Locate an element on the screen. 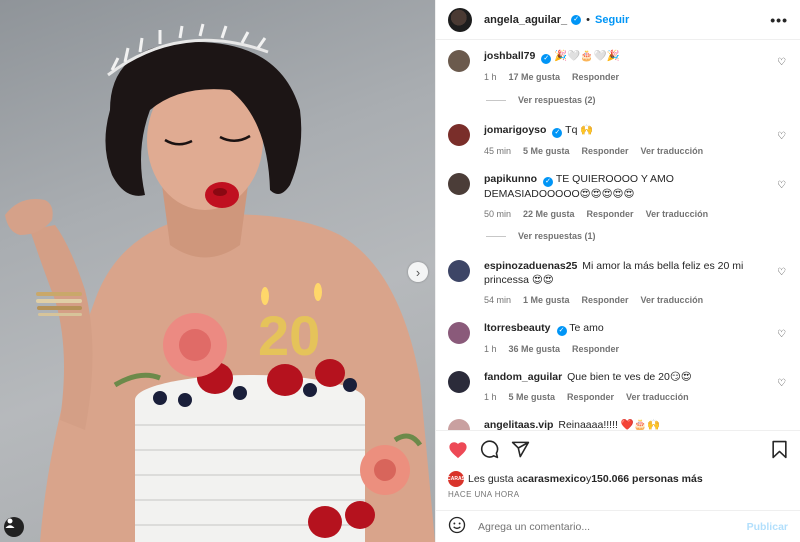 The width and height of the screenshot is (800, 542). comment-time: 54 min is located at coordinates (497, 300).